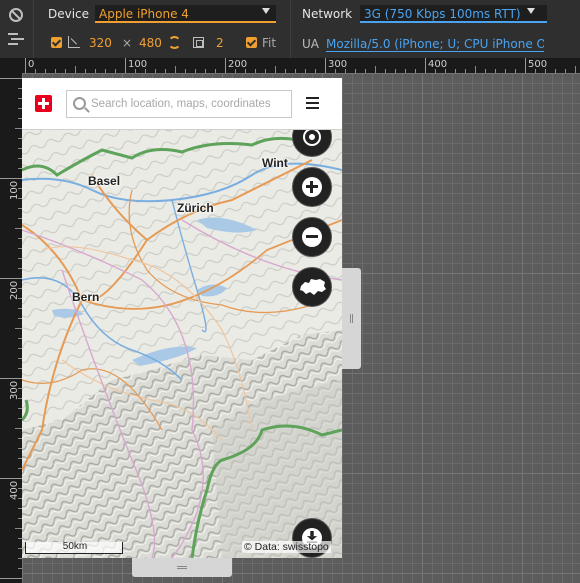 This screenshot has height=583, width=580. What do you see at coordinates (14, 290) in the screenshot?
I see `ruler-left-label: 200` at bounding box center [14, 290].